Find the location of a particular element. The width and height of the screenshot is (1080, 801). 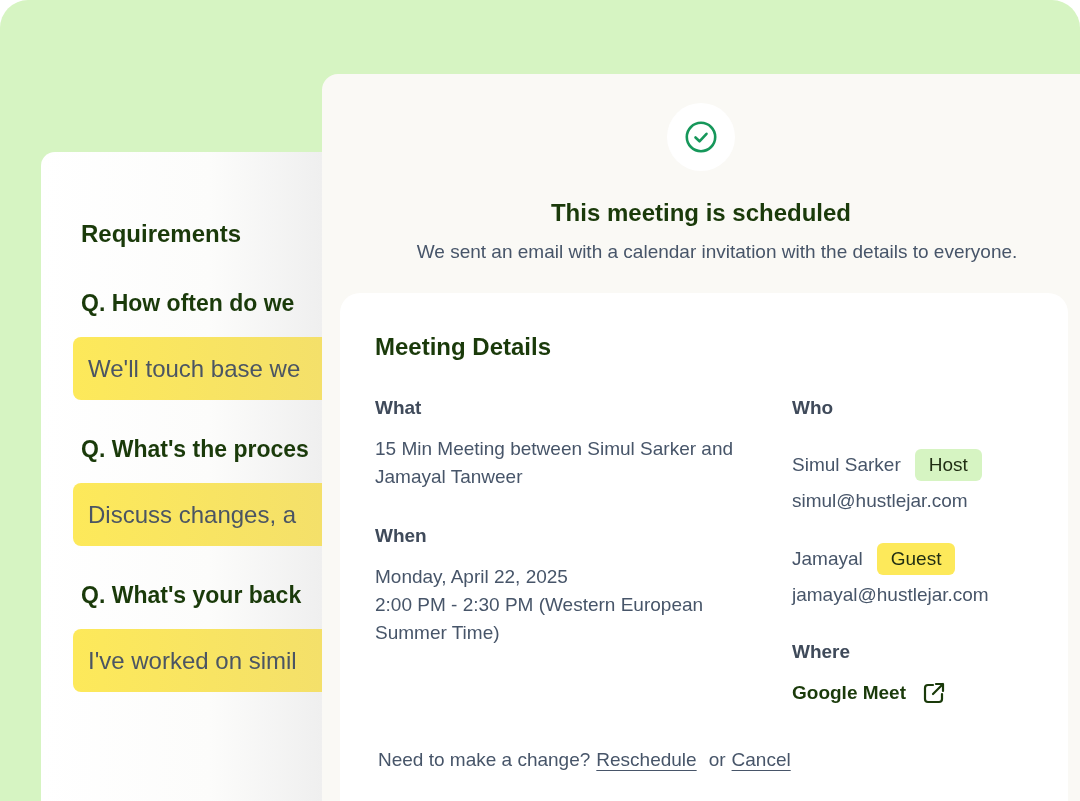

person-email: jamayal@hustlejar.com is located at coordinates (891, 595).